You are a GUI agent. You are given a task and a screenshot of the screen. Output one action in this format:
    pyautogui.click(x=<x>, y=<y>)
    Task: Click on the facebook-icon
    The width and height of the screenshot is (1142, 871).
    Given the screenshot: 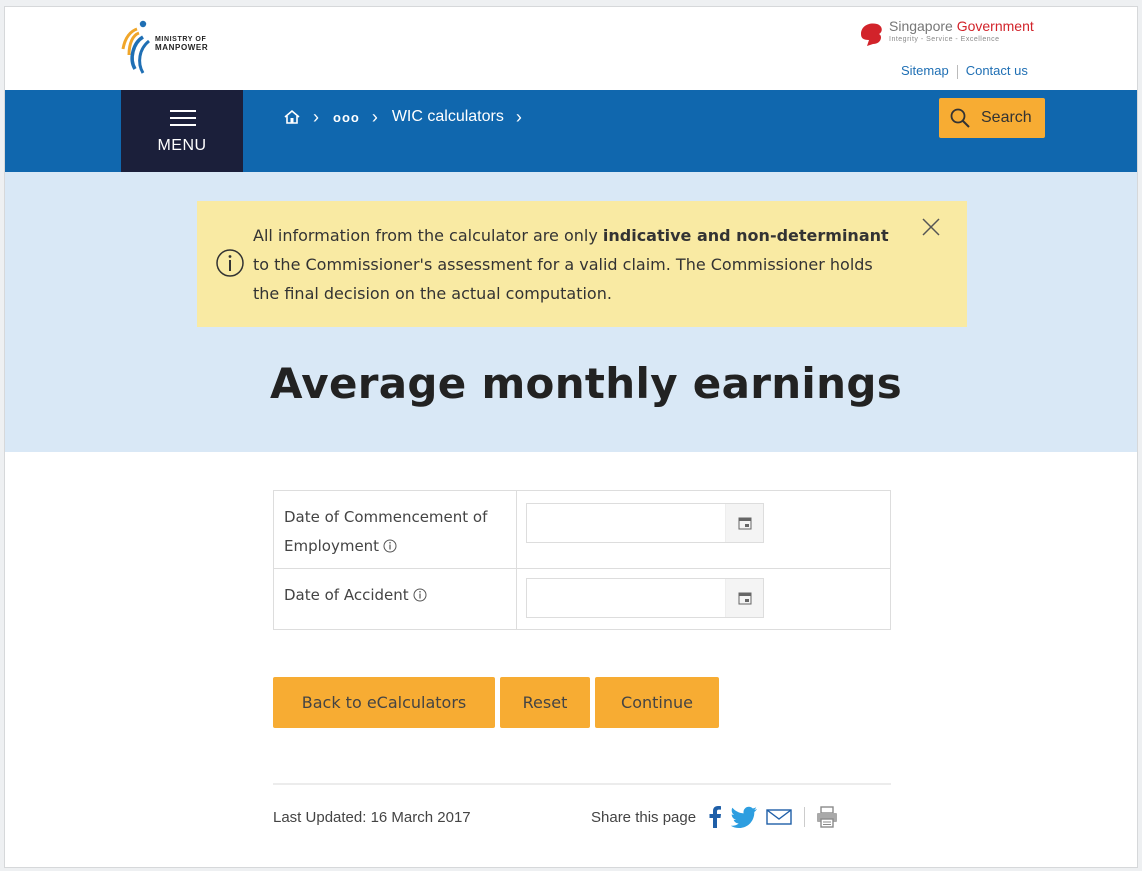 What is the action you would take?
    pyautogui.click(x=715, y=817)
    